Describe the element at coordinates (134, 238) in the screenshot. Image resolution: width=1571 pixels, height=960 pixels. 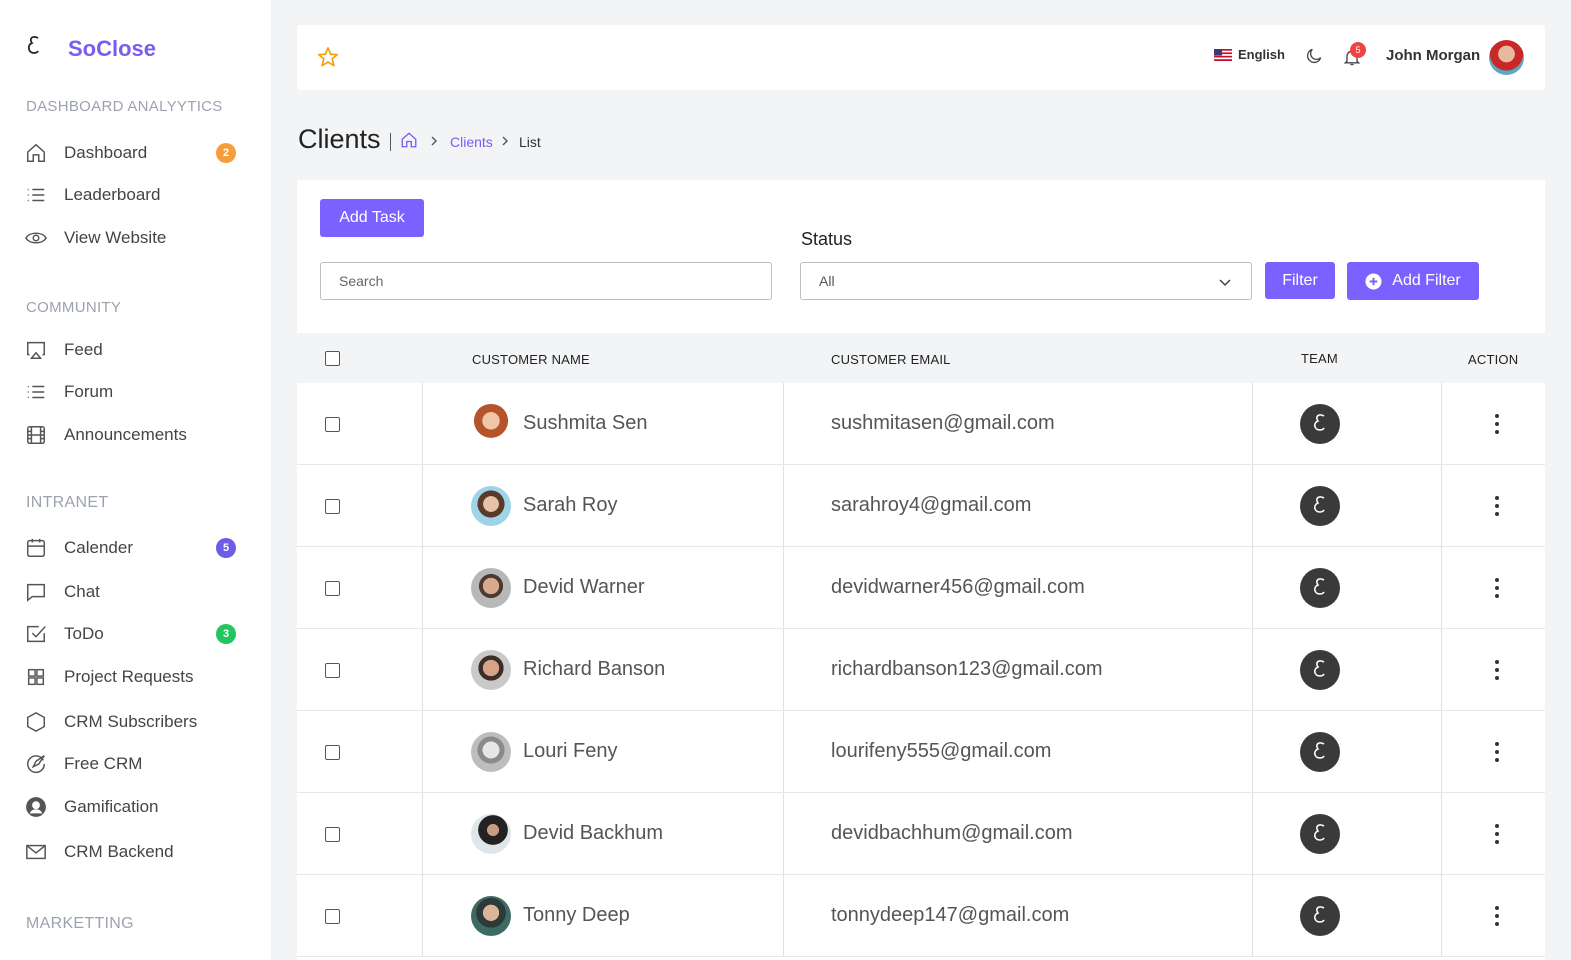
I see `sidebar-item-view-website: View Website` at that location.